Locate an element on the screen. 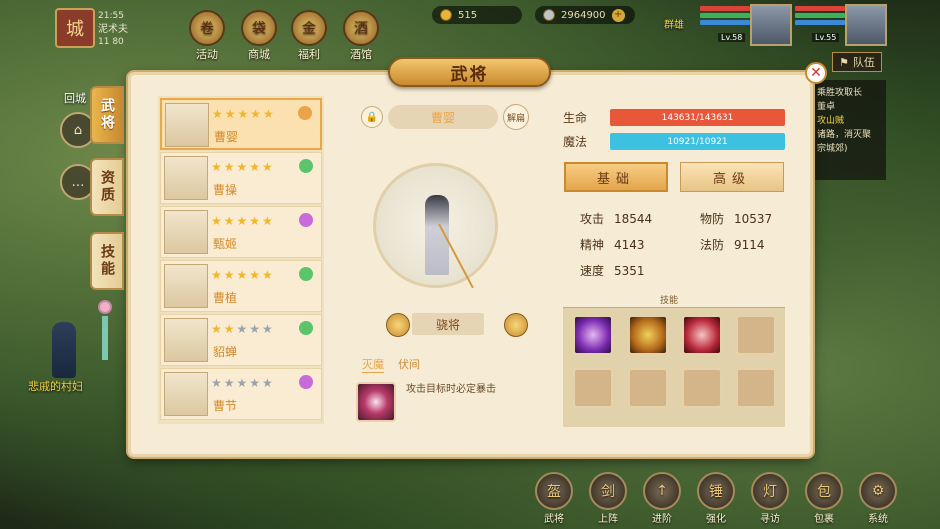 This screenshot has width=940, height=529. lantern-icon: 灯 is located at coordinates (770, 491).